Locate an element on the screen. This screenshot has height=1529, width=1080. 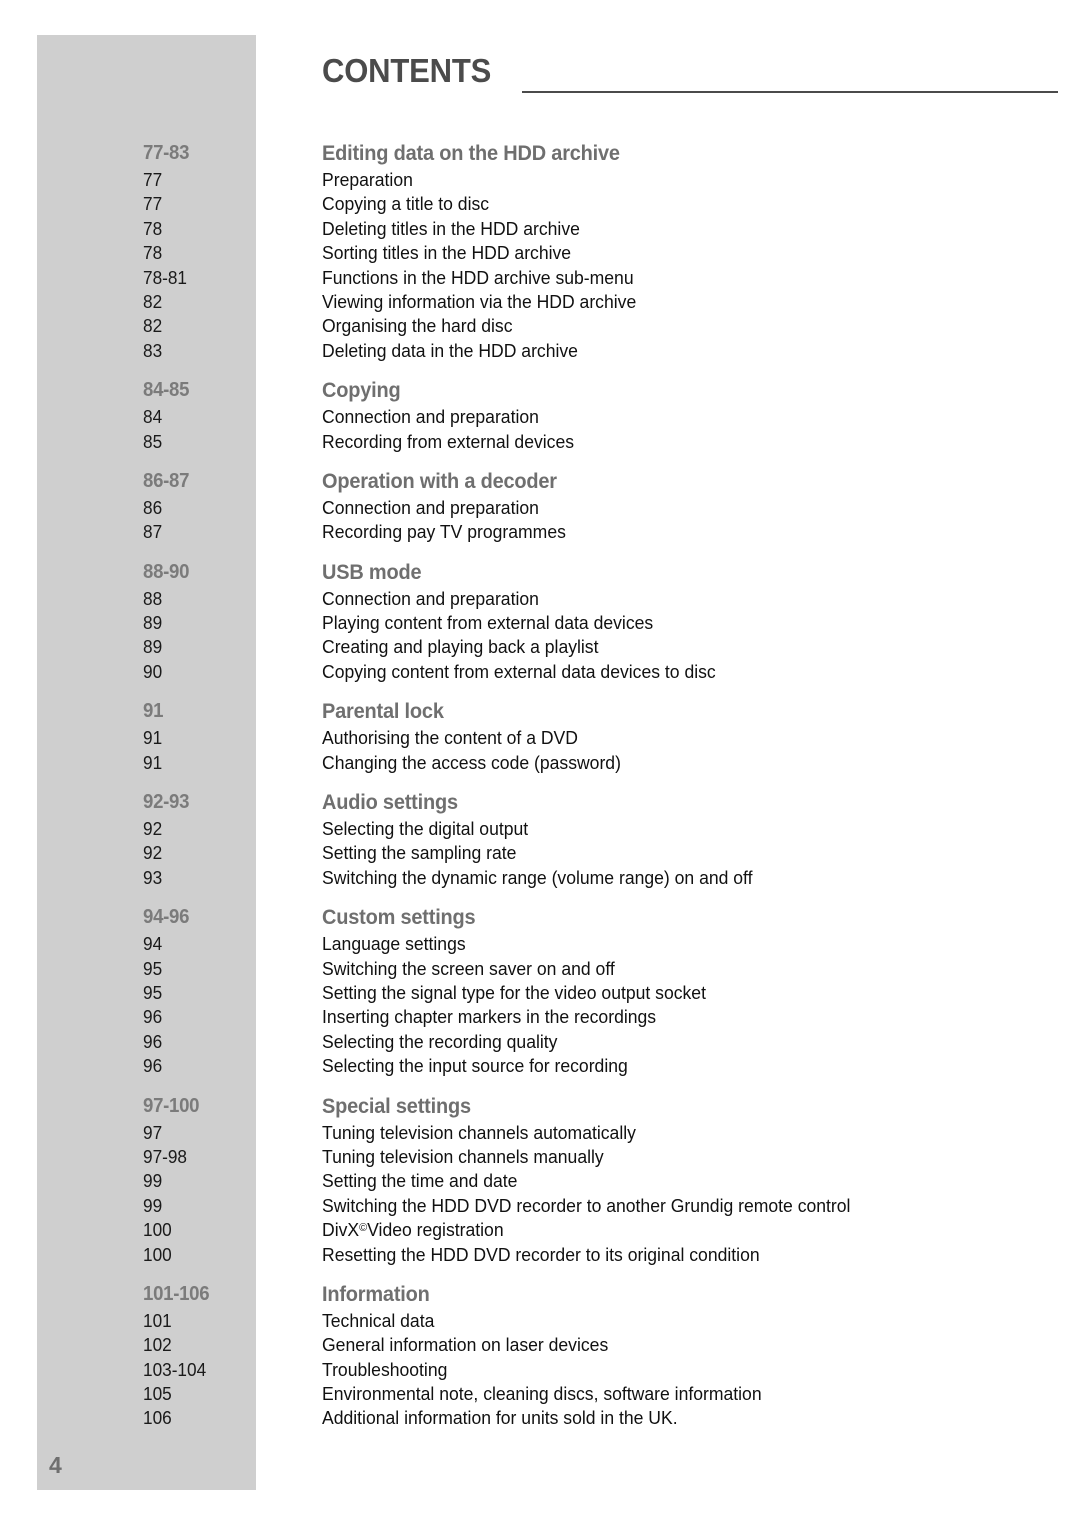
toc-entry-page: 102 is located at coordinates (157, 1345).